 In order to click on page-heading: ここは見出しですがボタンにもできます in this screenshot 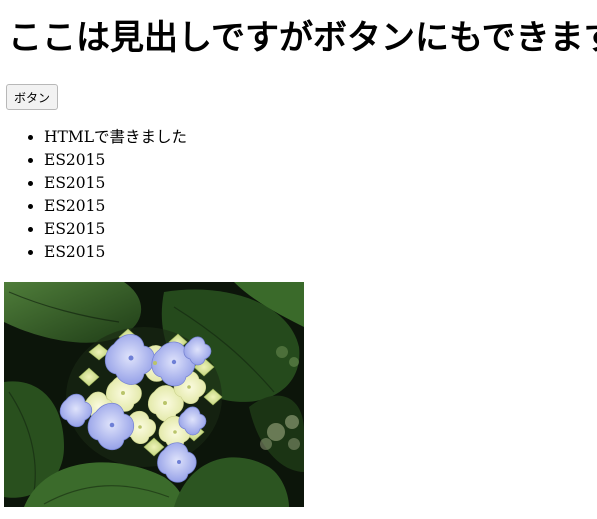, I will do `click(302, 30)`.